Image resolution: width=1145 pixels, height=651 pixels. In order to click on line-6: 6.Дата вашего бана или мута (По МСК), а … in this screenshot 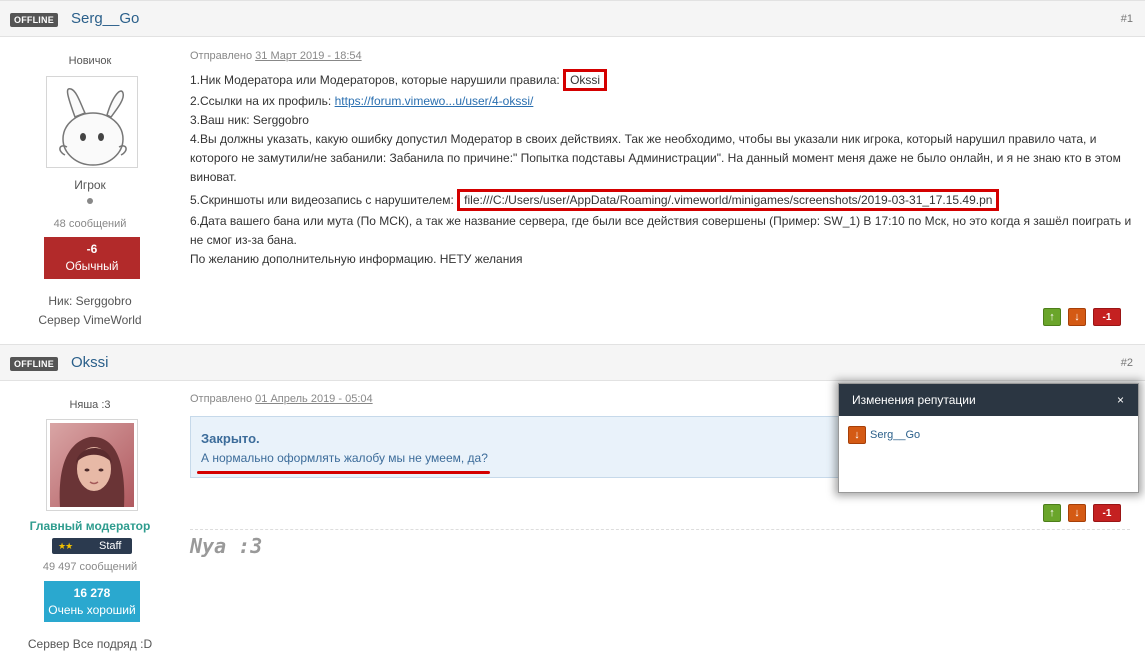, I will do `click(661, 230)`.